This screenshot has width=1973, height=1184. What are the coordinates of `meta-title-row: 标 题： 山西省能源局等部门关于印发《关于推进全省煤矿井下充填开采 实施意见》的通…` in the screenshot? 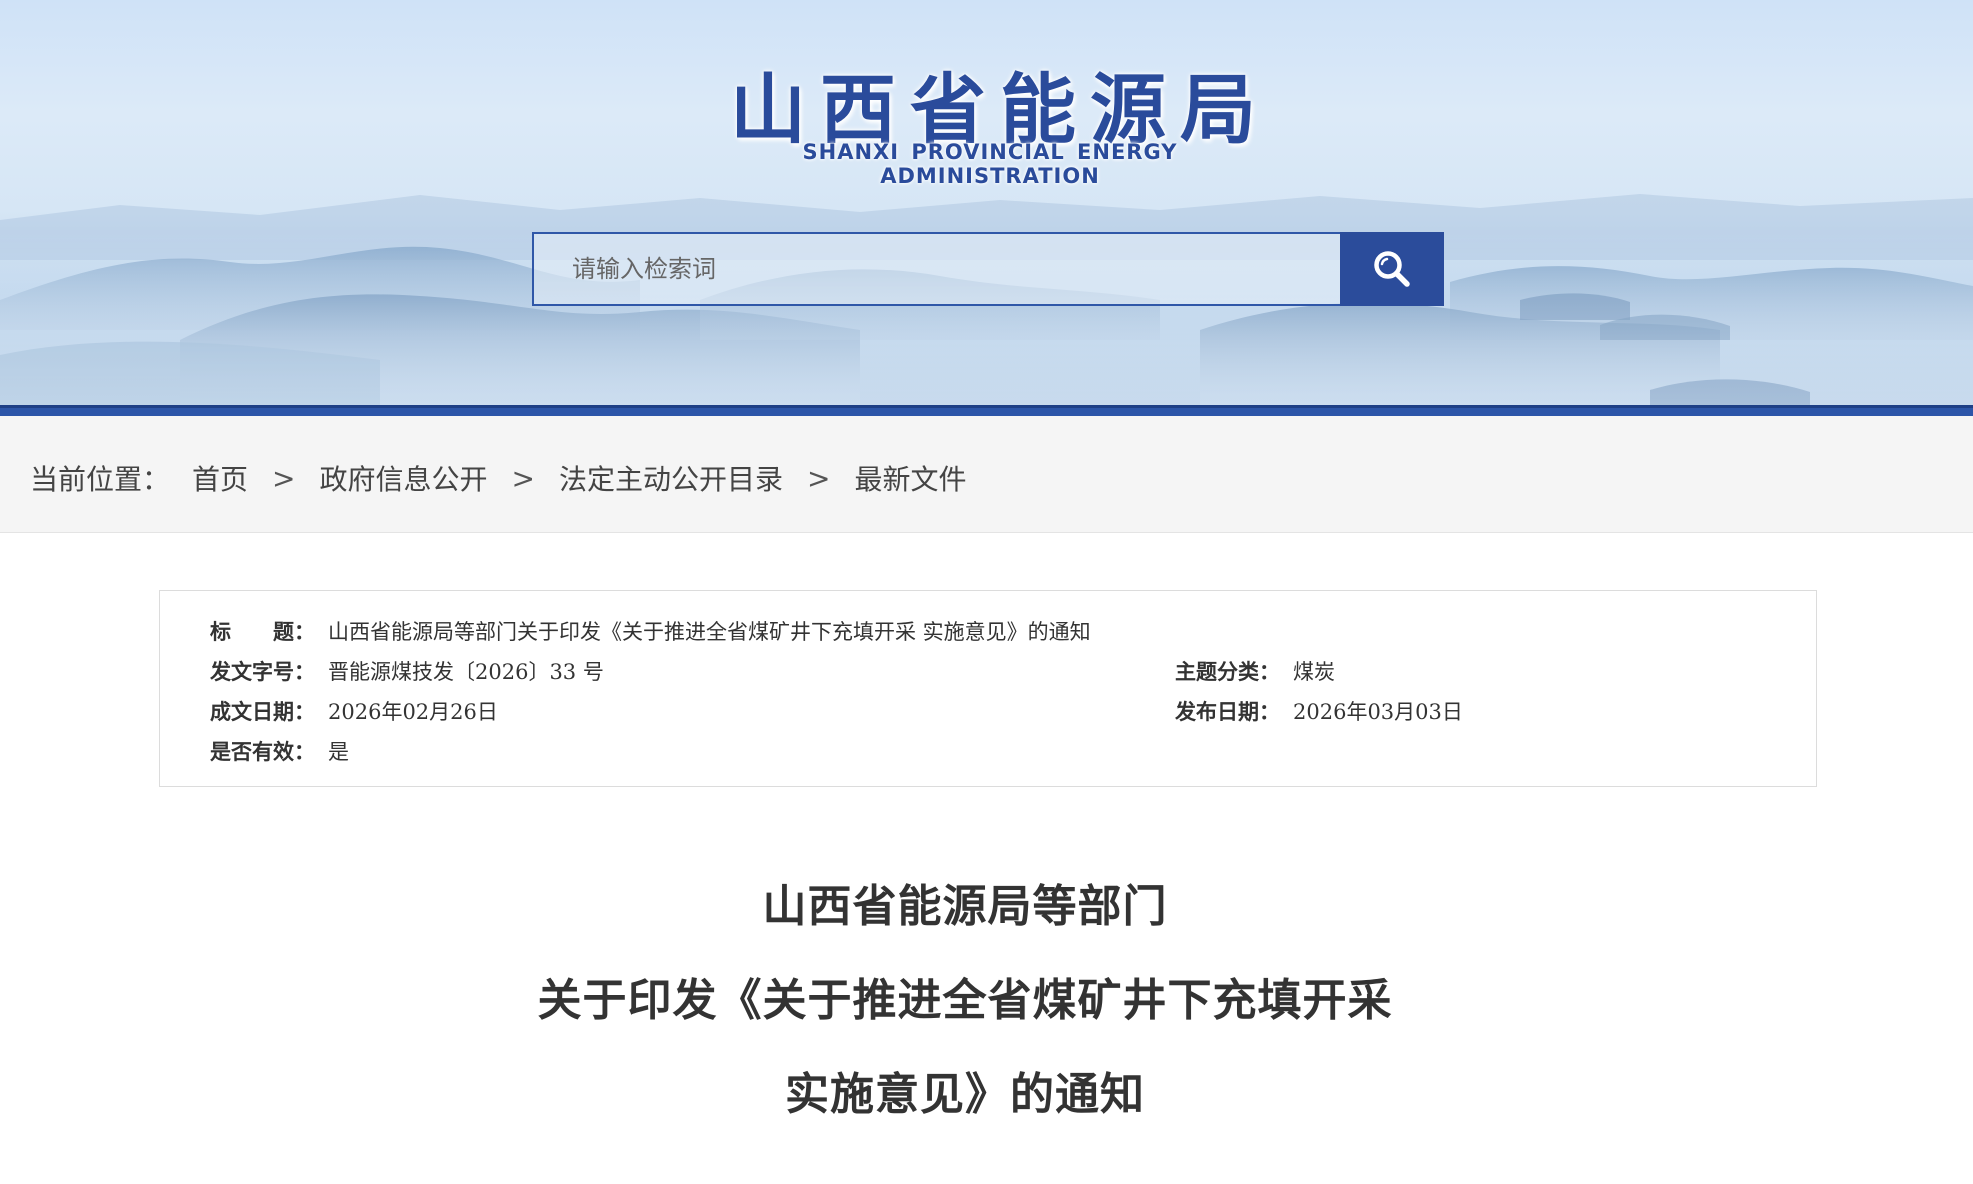 It's located at (650, 631).